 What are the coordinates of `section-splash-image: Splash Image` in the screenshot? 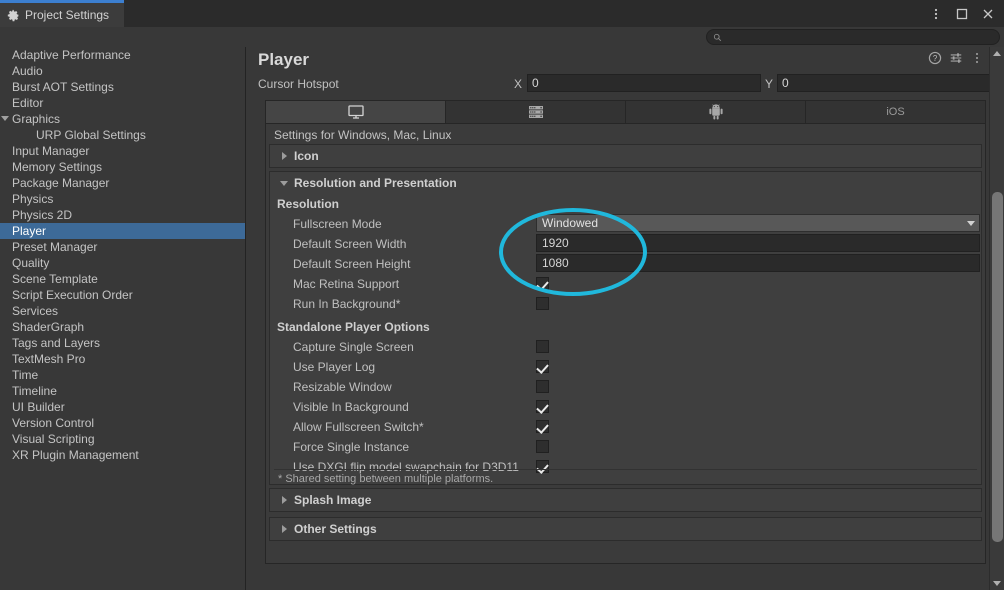 It's located at (625, 500).